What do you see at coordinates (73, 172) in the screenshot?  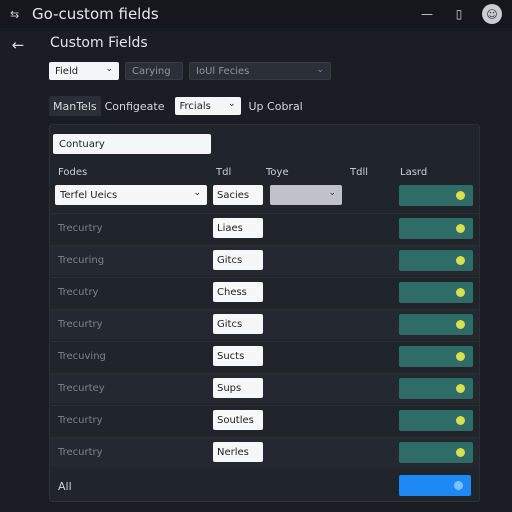 I see `column-header-fodes: Fodes` at bounding box center [73, 172].